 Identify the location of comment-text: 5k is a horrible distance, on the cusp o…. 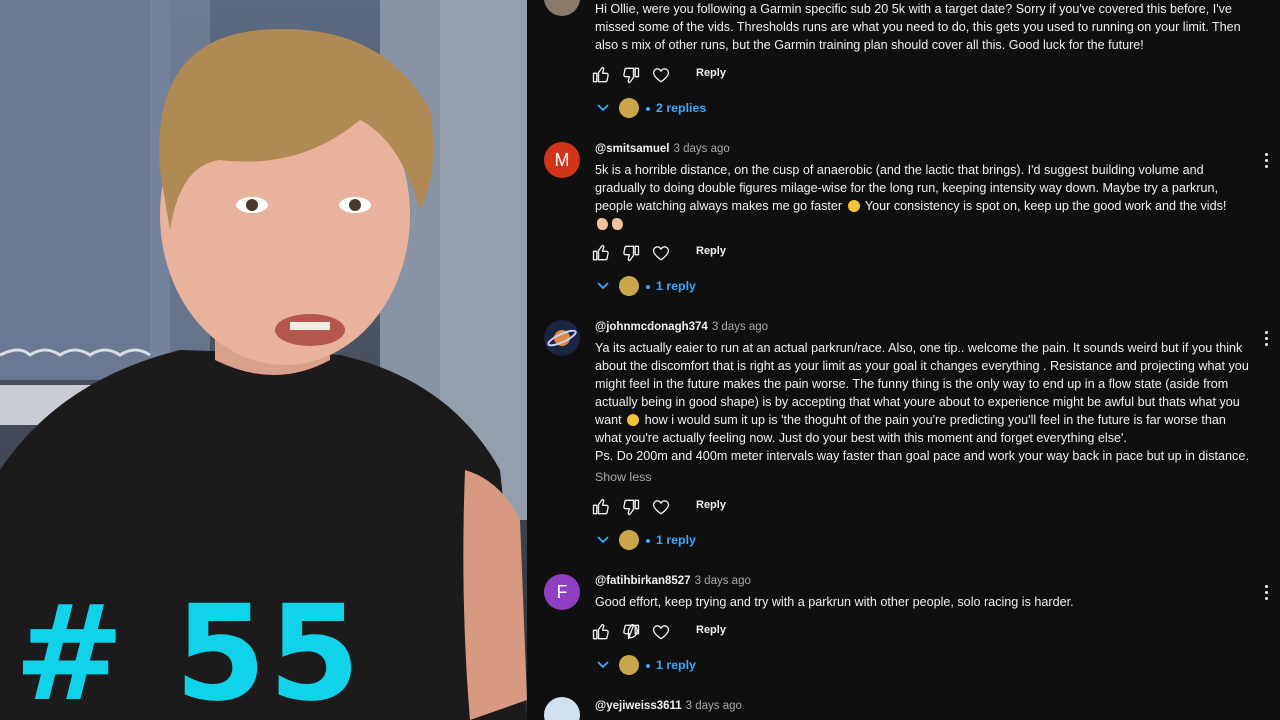
(925, 197).